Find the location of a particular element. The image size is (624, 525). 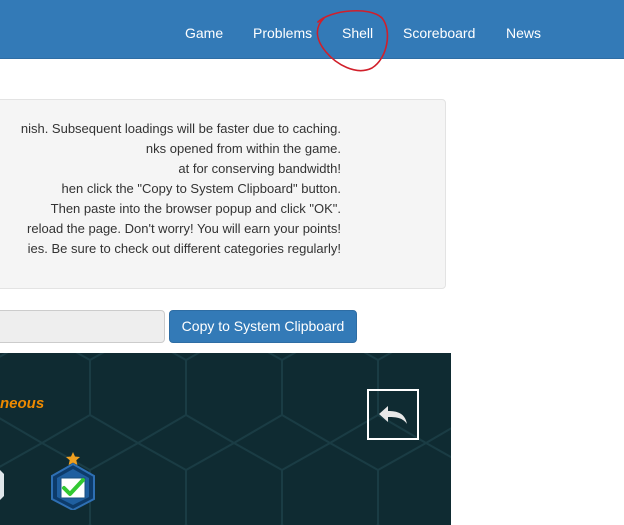

nav-news: News is located at coordinates (523, 29).